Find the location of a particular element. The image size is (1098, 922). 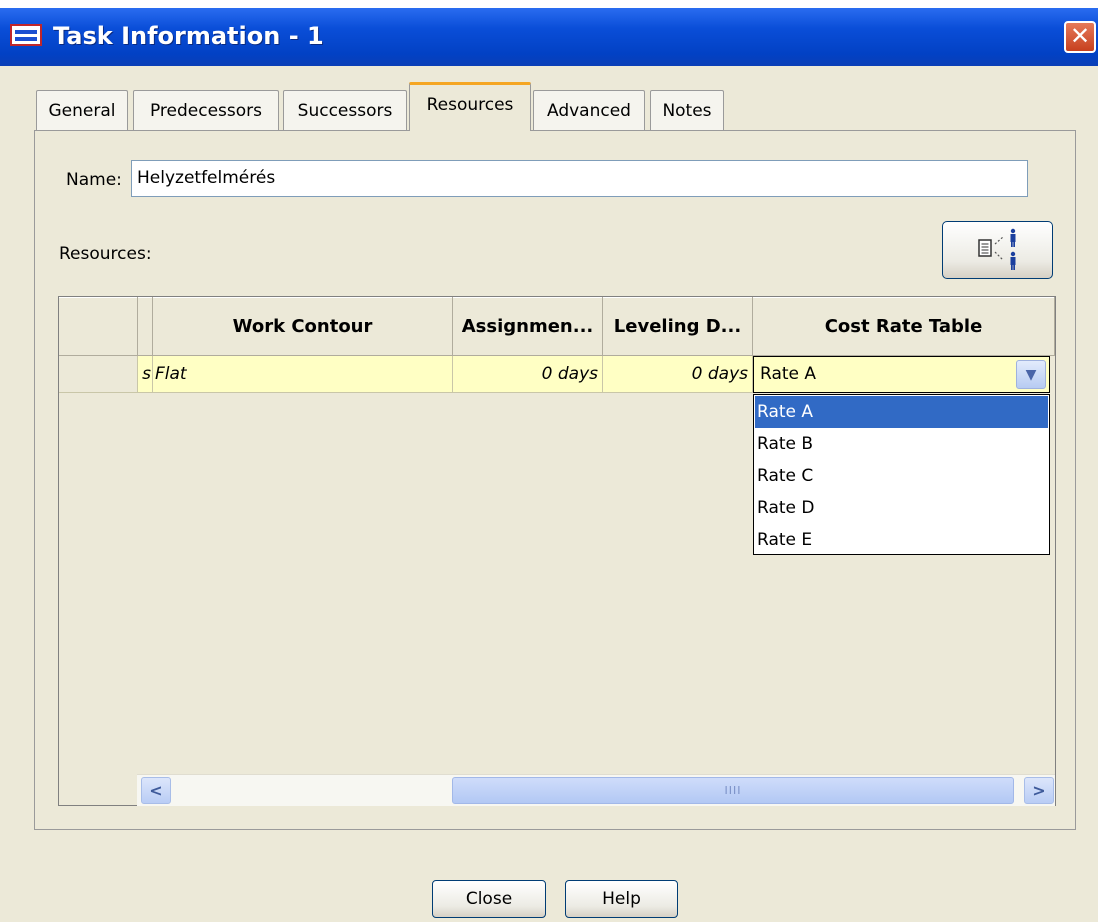

table-cell-assignment-delay: 0 days is located at coordinates (528, 374).